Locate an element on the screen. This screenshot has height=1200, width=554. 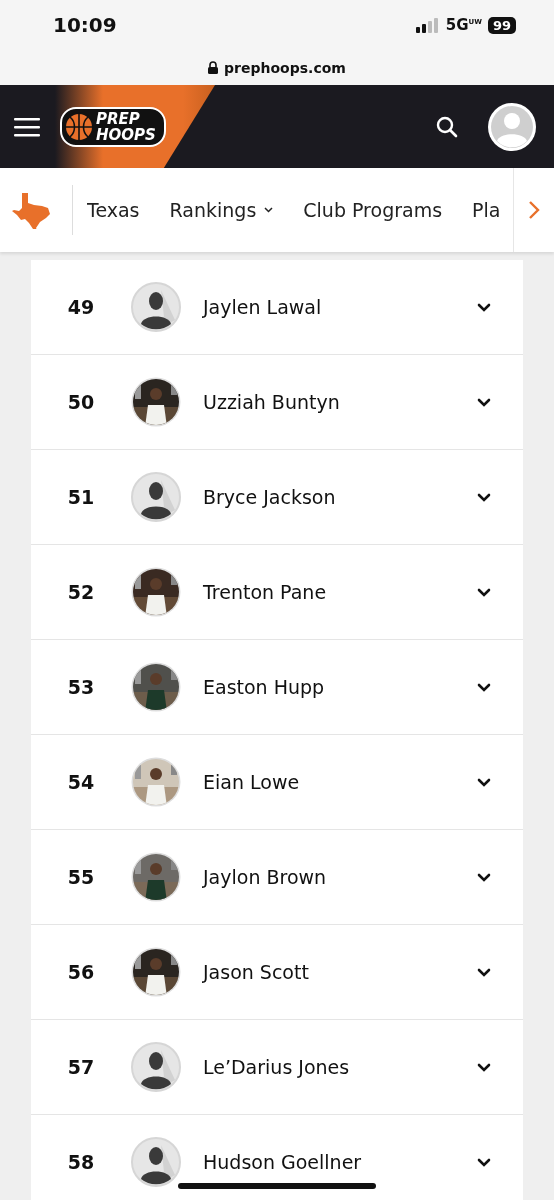
battery-level: 99 is located at coordinates (501, 25).